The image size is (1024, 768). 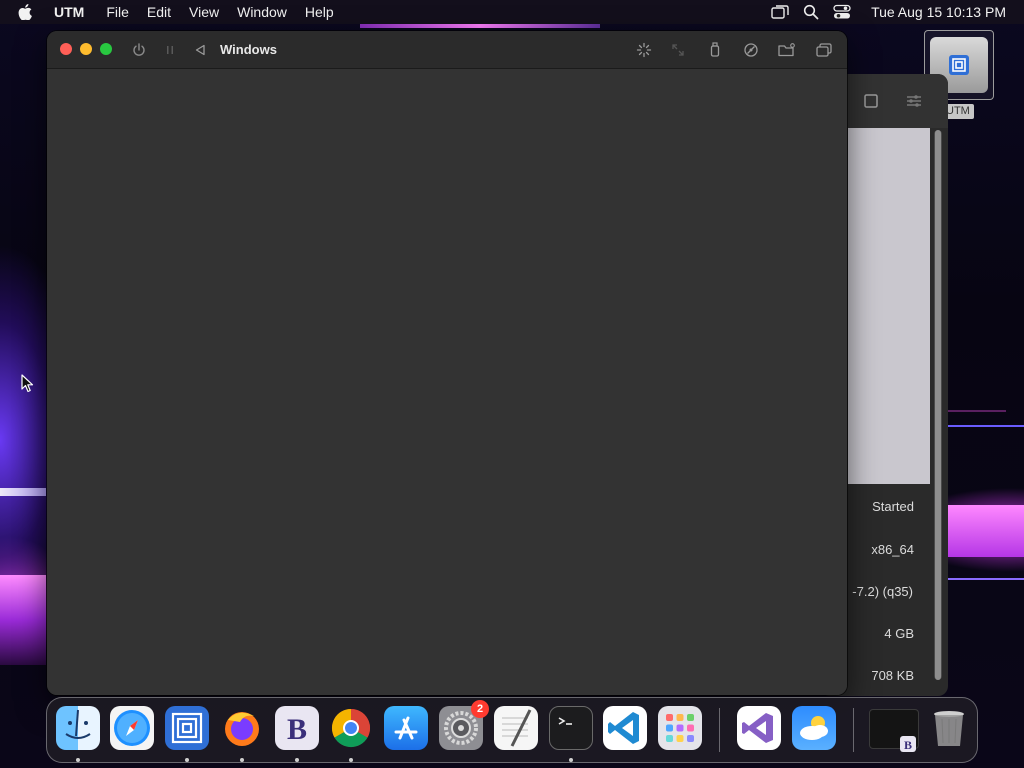 I want to click on minimize-button, so click(x=86, y=49).